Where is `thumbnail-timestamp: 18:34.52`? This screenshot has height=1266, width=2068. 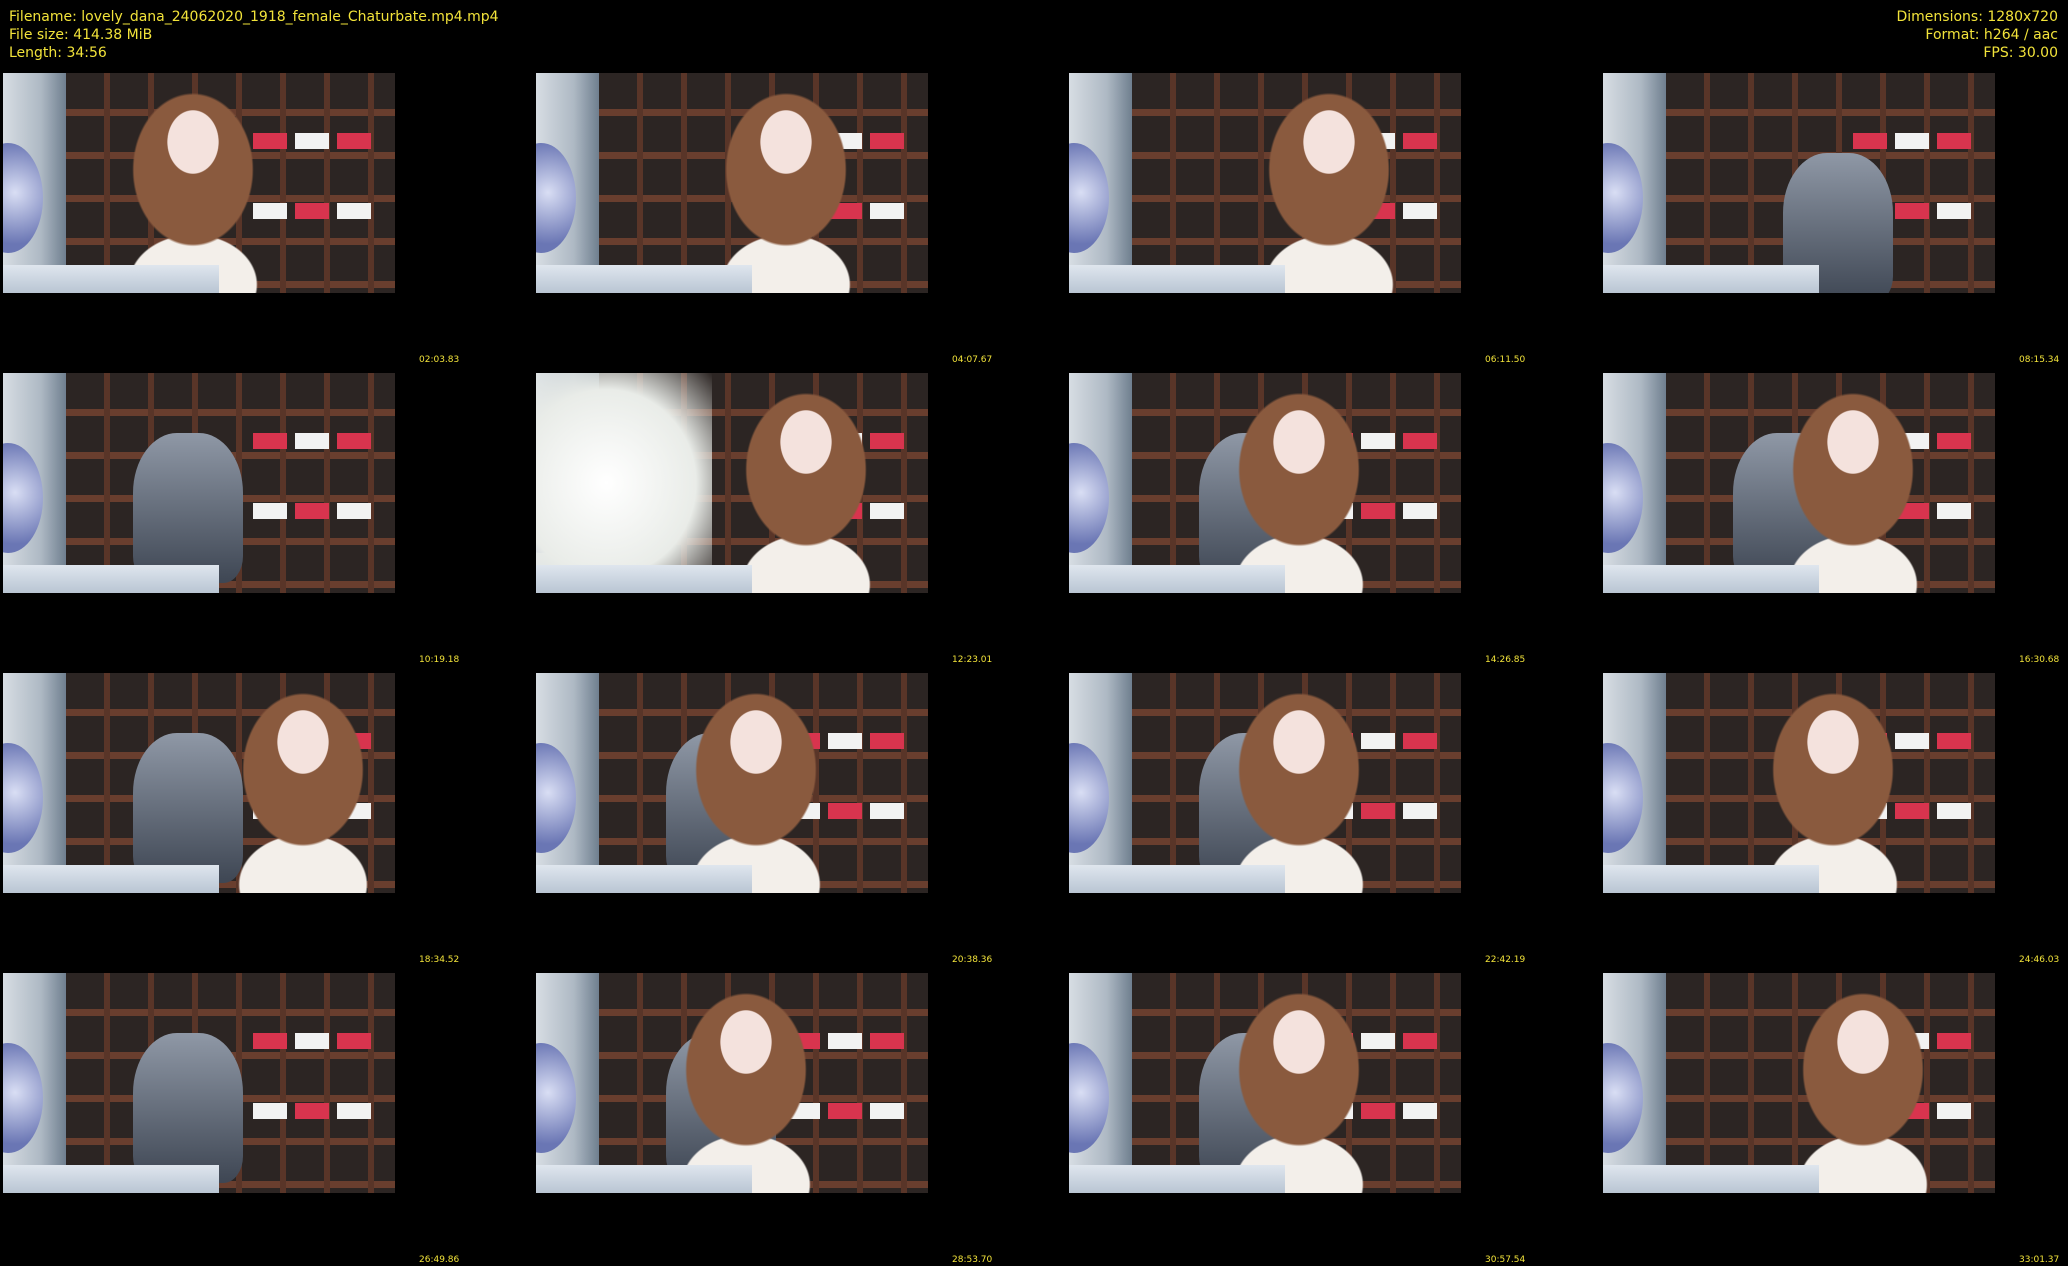
thumbnail-timestamp: 18:34.52 is located at coordinates (439, 960).